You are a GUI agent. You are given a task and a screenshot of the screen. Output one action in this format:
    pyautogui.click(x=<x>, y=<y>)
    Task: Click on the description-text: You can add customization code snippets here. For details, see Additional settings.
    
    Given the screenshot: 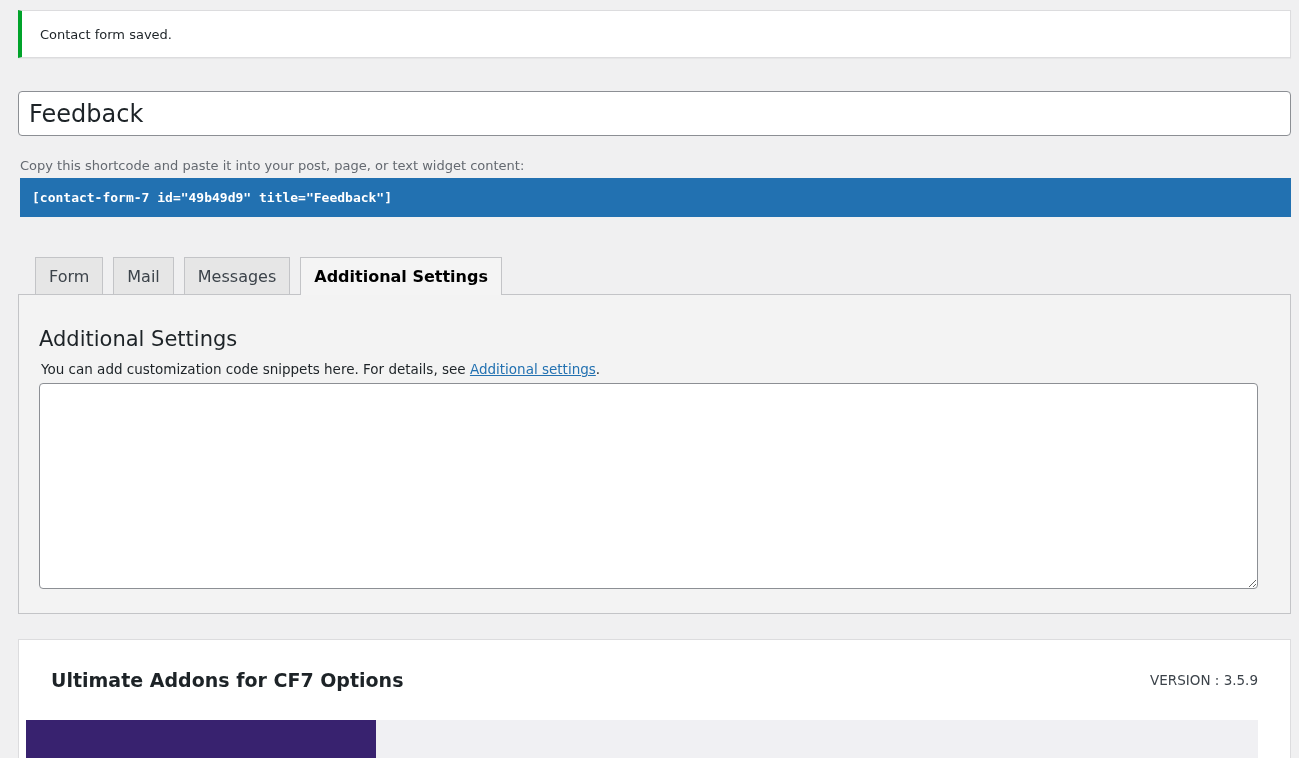 What is the action you would take?
    pyautogui.click(x=321, y=369)
    